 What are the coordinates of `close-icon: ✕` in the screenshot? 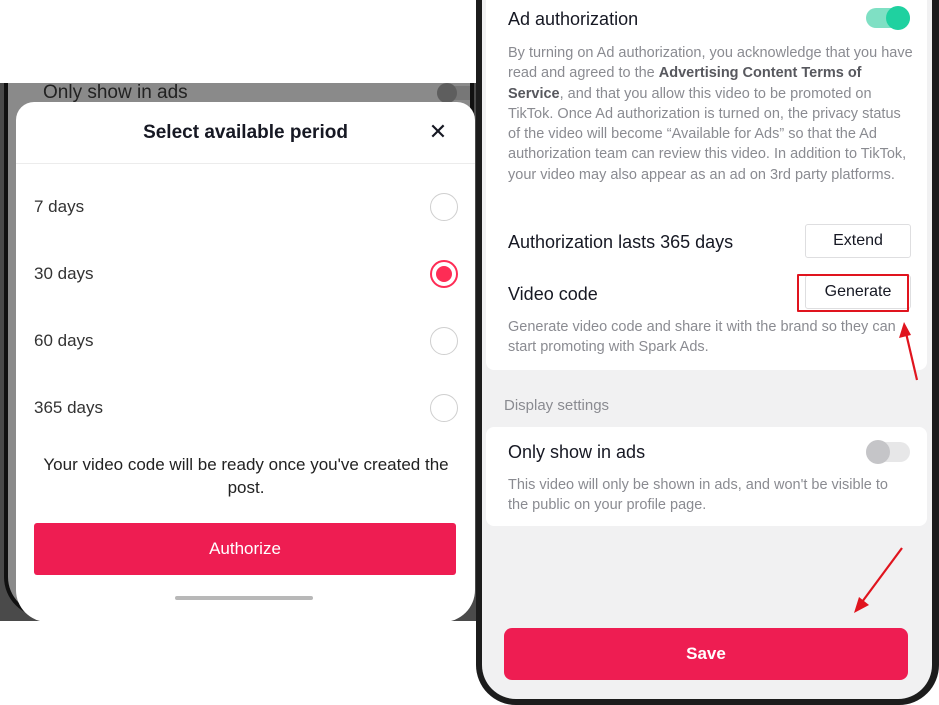 It's located at (438, 132).